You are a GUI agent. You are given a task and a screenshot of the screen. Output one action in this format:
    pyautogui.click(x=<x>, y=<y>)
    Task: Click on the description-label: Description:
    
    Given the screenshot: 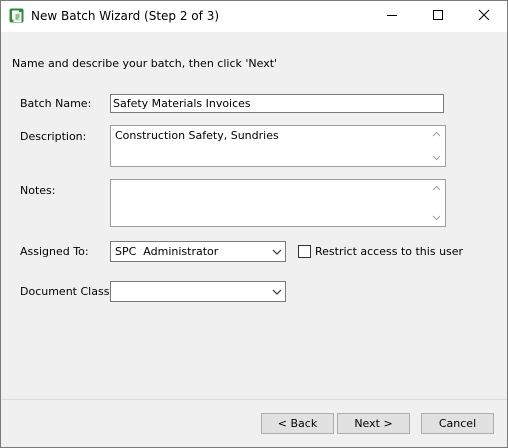 What is the action you would take?
    pyautogui.click(x=53, y=136)
    